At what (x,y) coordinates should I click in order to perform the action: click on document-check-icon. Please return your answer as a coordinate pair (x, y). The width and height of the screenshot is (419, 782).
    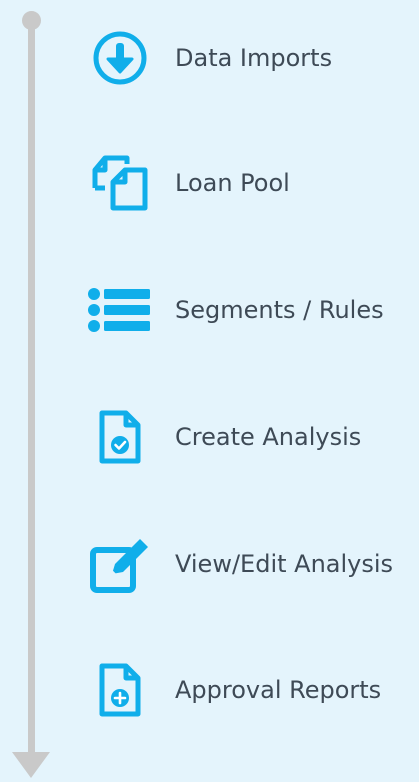
    Looking at the image, I should click on (120, 437).